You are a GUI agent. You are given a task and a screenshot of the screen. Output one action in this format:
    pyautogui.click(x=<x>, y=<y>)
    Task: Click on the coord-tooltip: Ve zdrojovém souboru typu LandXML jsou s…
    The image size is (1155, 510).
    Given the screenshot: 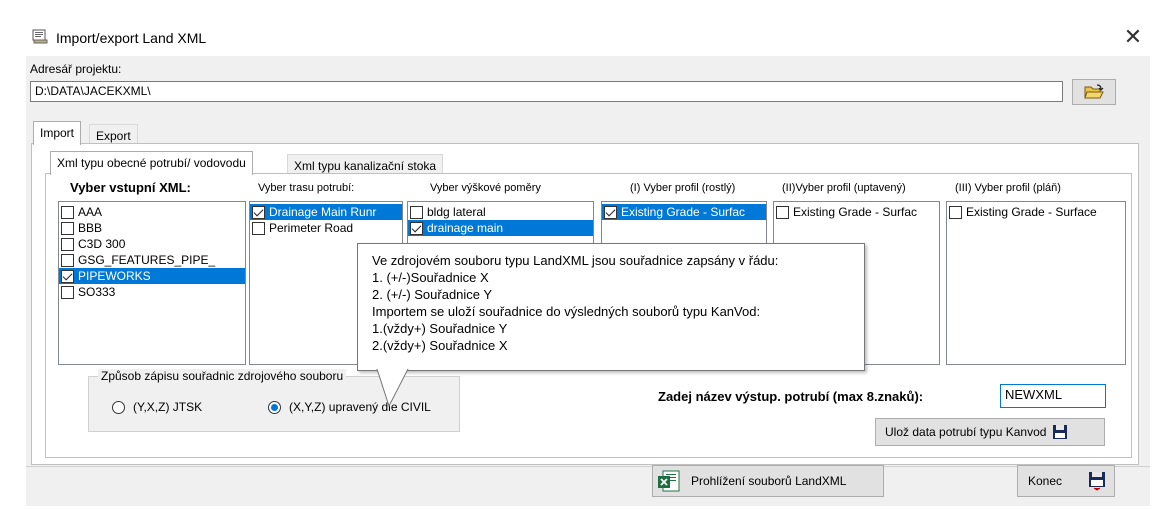 What is the action you would take?
    pyautogui.click(x=611, y=307)
    